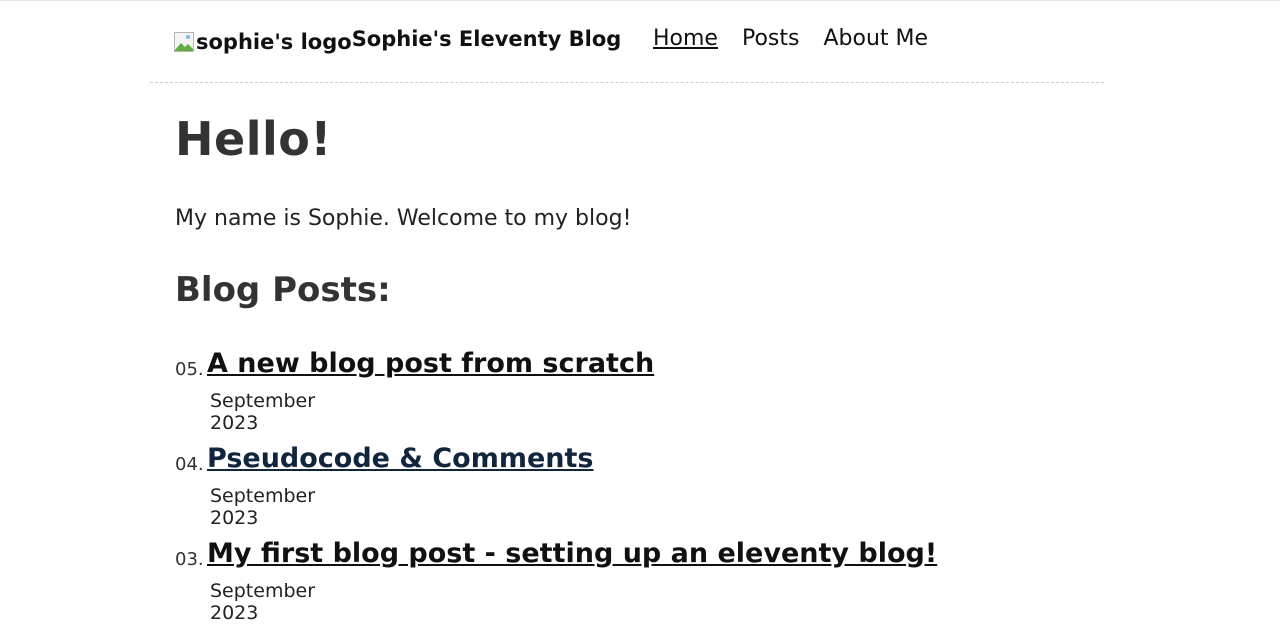 The width and height of the screenshot is (1280, 640). I want to click on nav-item-about-me: About Me, so click(875, 38).